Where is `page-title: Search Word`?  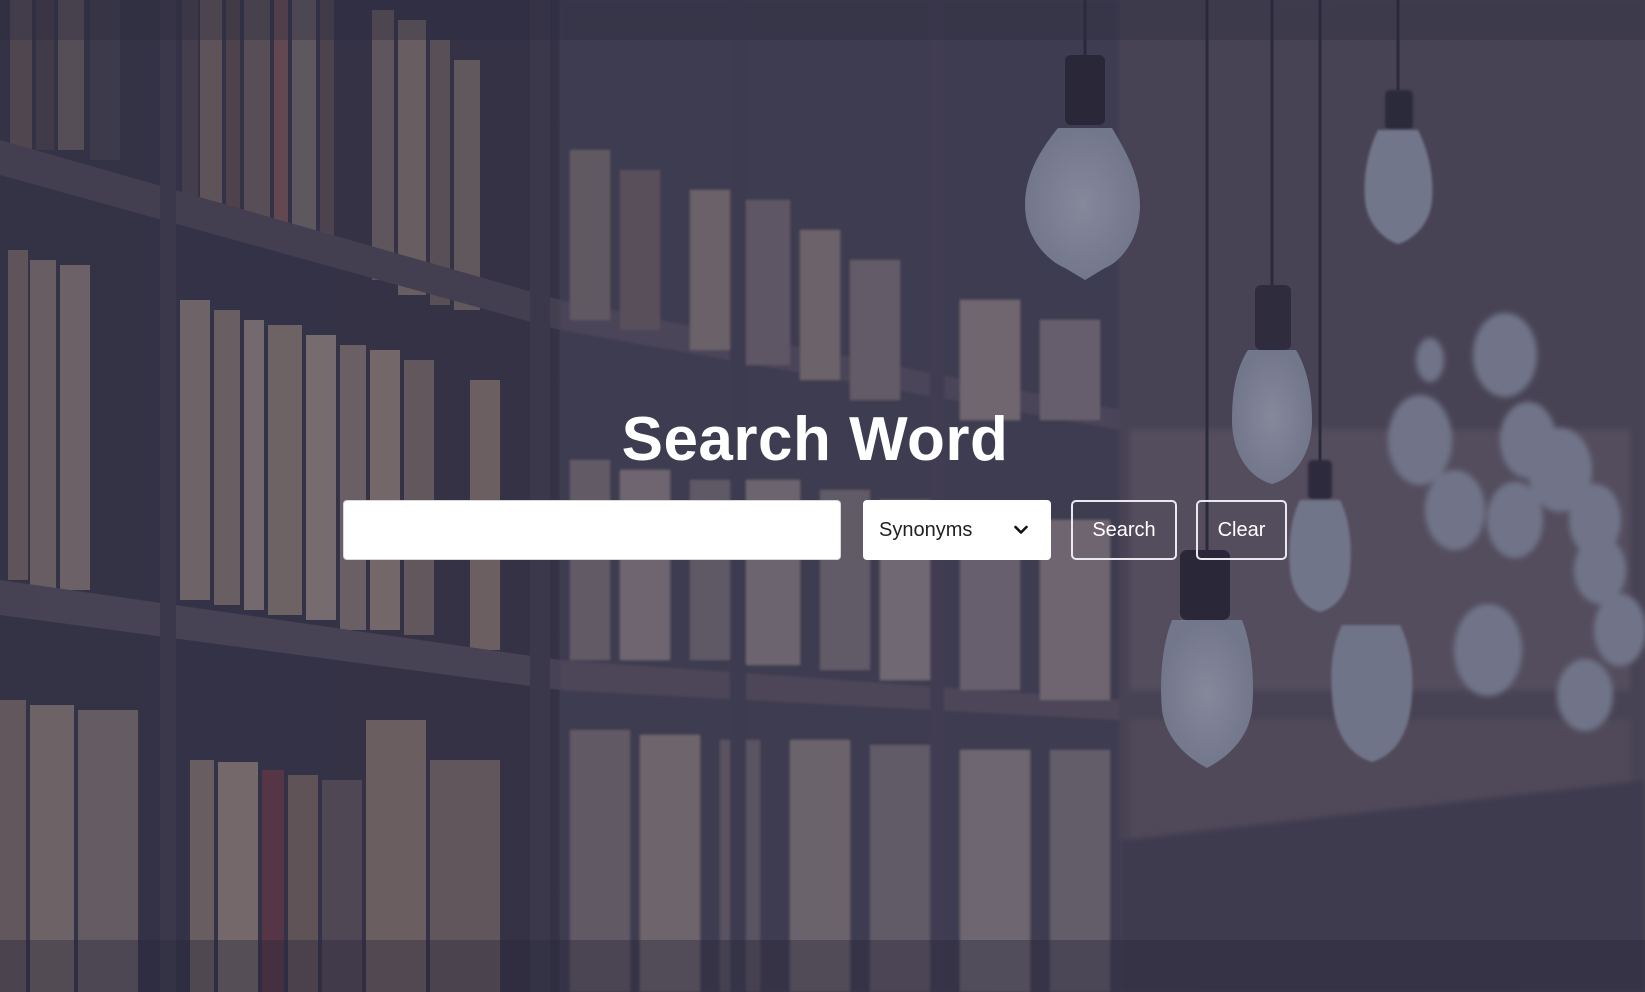
page-title: Search Word is located at coordinates (815, 439).